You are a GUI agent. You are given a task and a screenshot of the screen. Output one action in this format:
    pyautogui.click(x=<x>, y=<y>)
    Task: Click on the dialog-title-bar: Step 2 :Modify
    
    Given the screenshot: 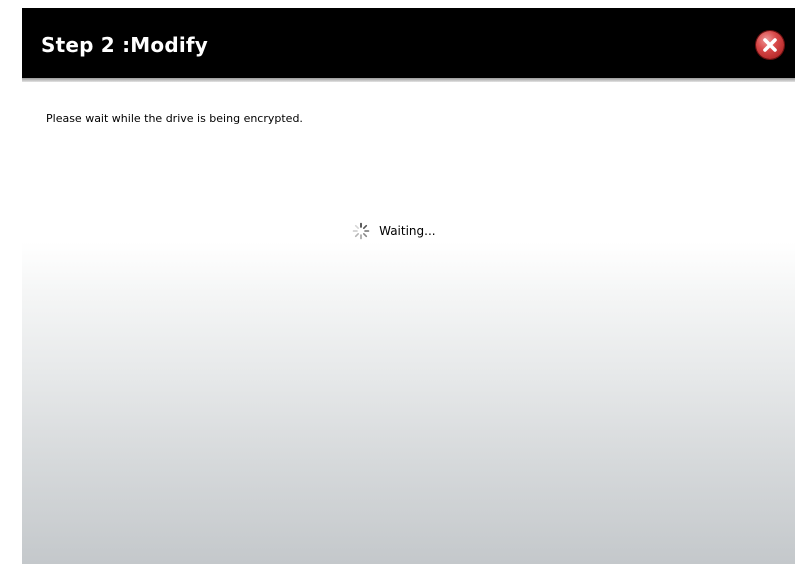 What is the action you would take?
    pyautogui.click(x=408, y=45)
    